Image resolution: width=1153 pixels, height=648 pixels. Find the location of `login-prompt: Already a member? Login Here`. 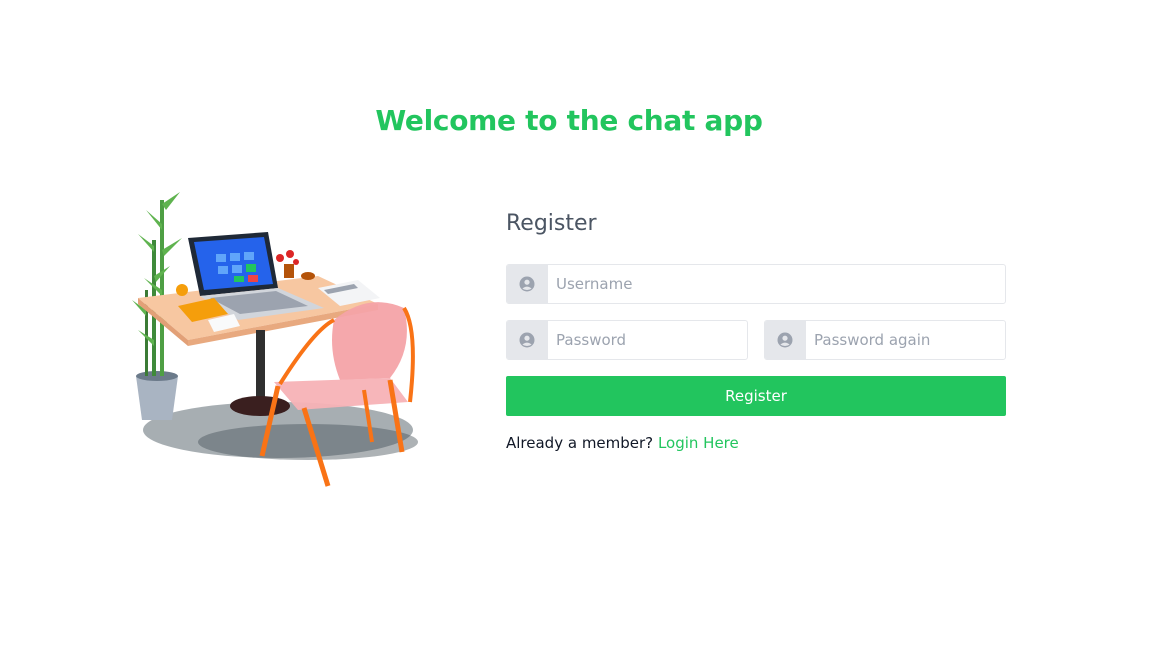

login-prompt: Already a member? Login Here is located at coordinates (756, 443).